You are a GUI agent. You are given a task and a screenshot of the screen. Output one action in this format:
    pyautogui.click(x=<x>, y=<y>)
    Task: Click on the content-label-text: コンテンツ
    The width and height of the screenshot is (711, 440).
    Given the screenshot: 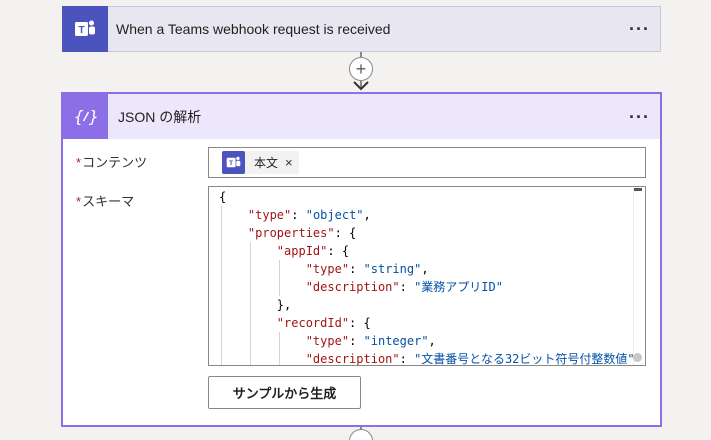 What is the action you would take?
    pyautogui.click(x=115, y=162)
    